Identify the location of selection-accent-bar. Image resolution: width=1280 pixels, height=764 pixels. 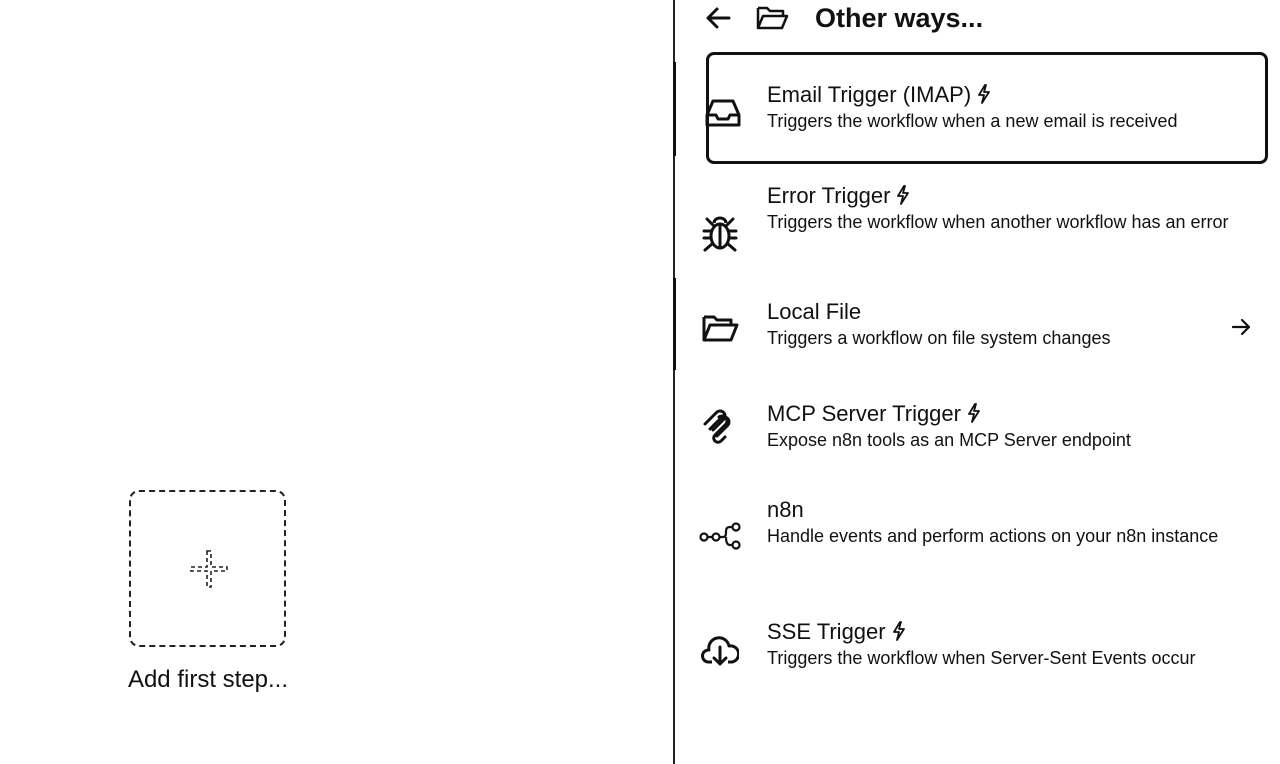
(674, 109).